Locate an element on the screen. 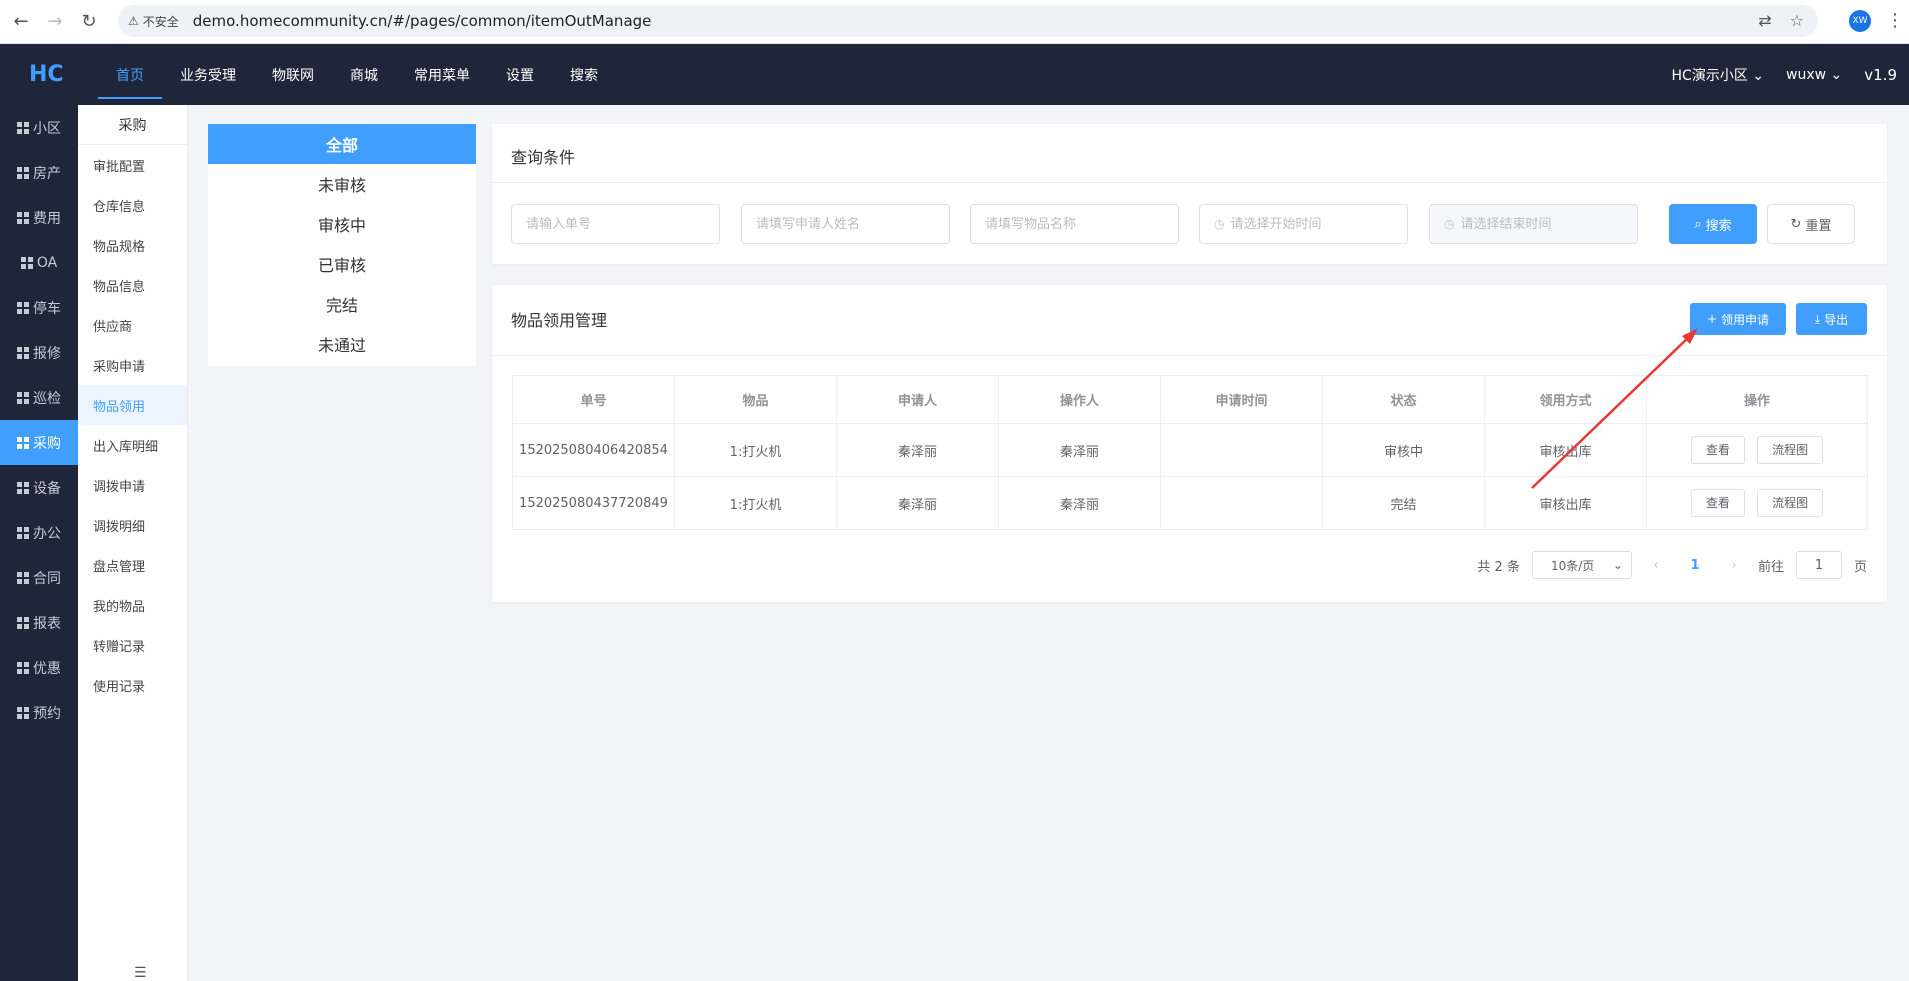 The height and width of the screenshot is (981, 1909). community-selector: HC演示小区 ⌄ is located at coordinates (1718, 75).